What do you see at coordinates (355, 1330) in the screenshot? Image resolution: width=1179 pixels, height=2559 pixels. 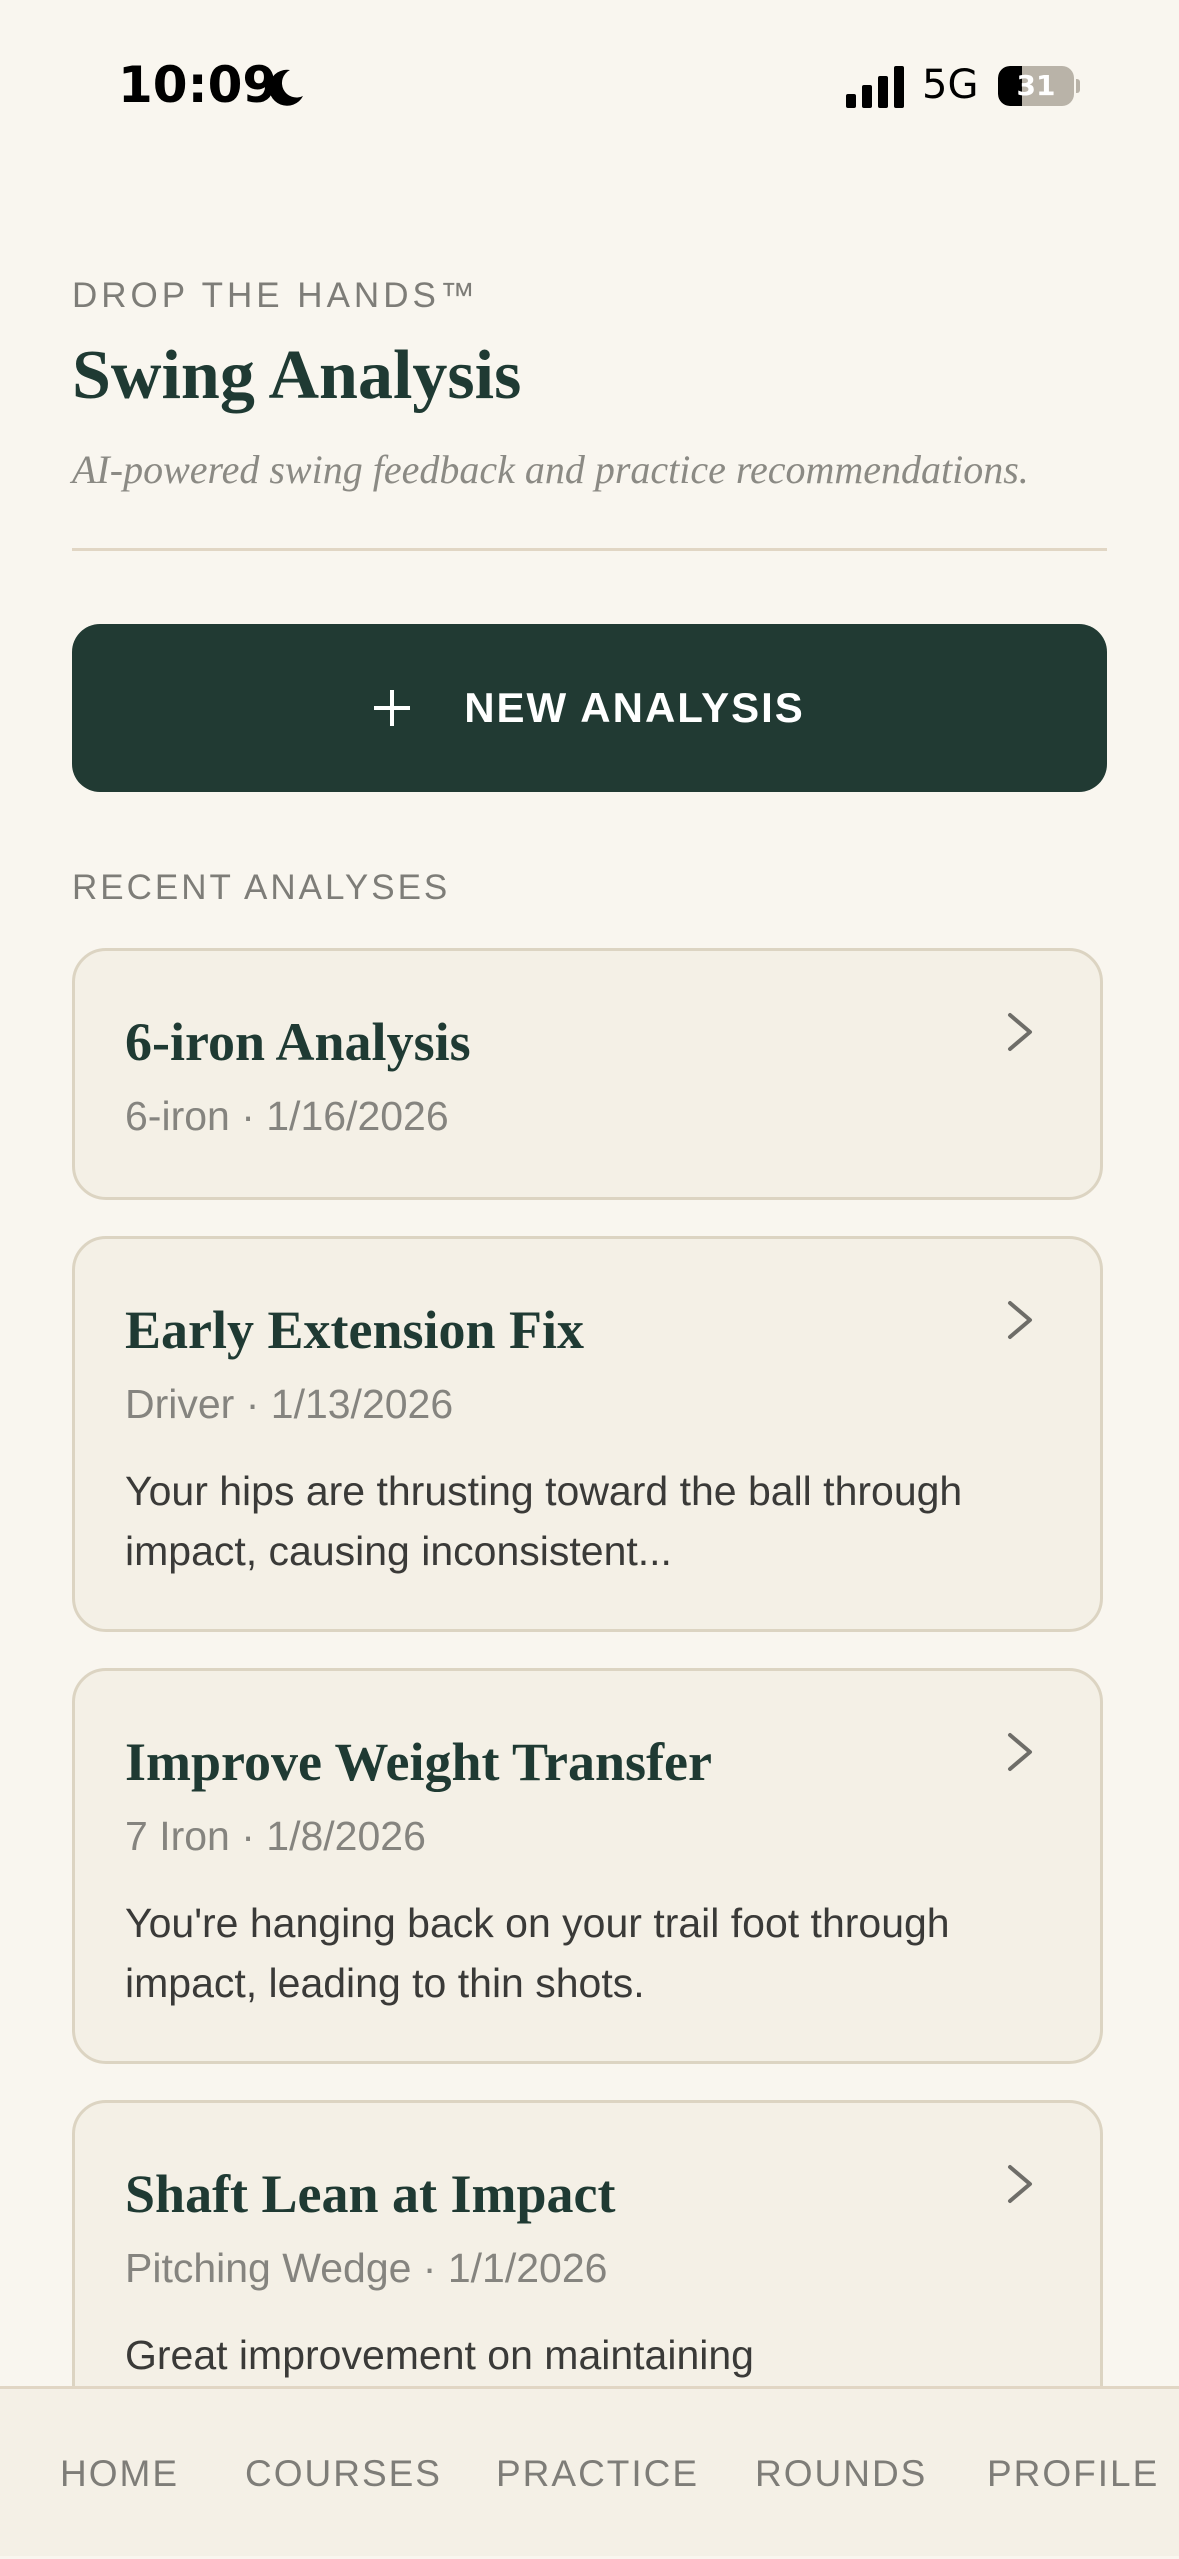 I see `analysis-card-title: Early Extension Fix` at bounding box center [355, 1330].